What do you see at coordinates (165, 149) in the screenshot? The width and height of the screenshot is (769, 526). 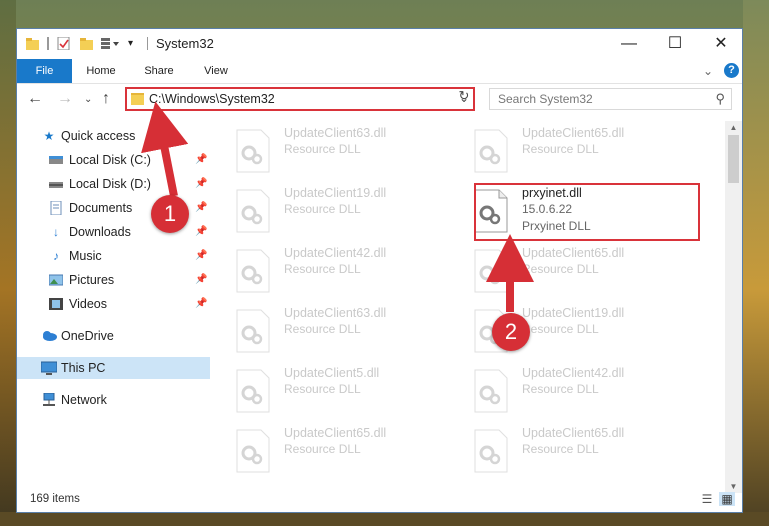 I see `arrow-to-address-bar` at bounding box center [165, 149].